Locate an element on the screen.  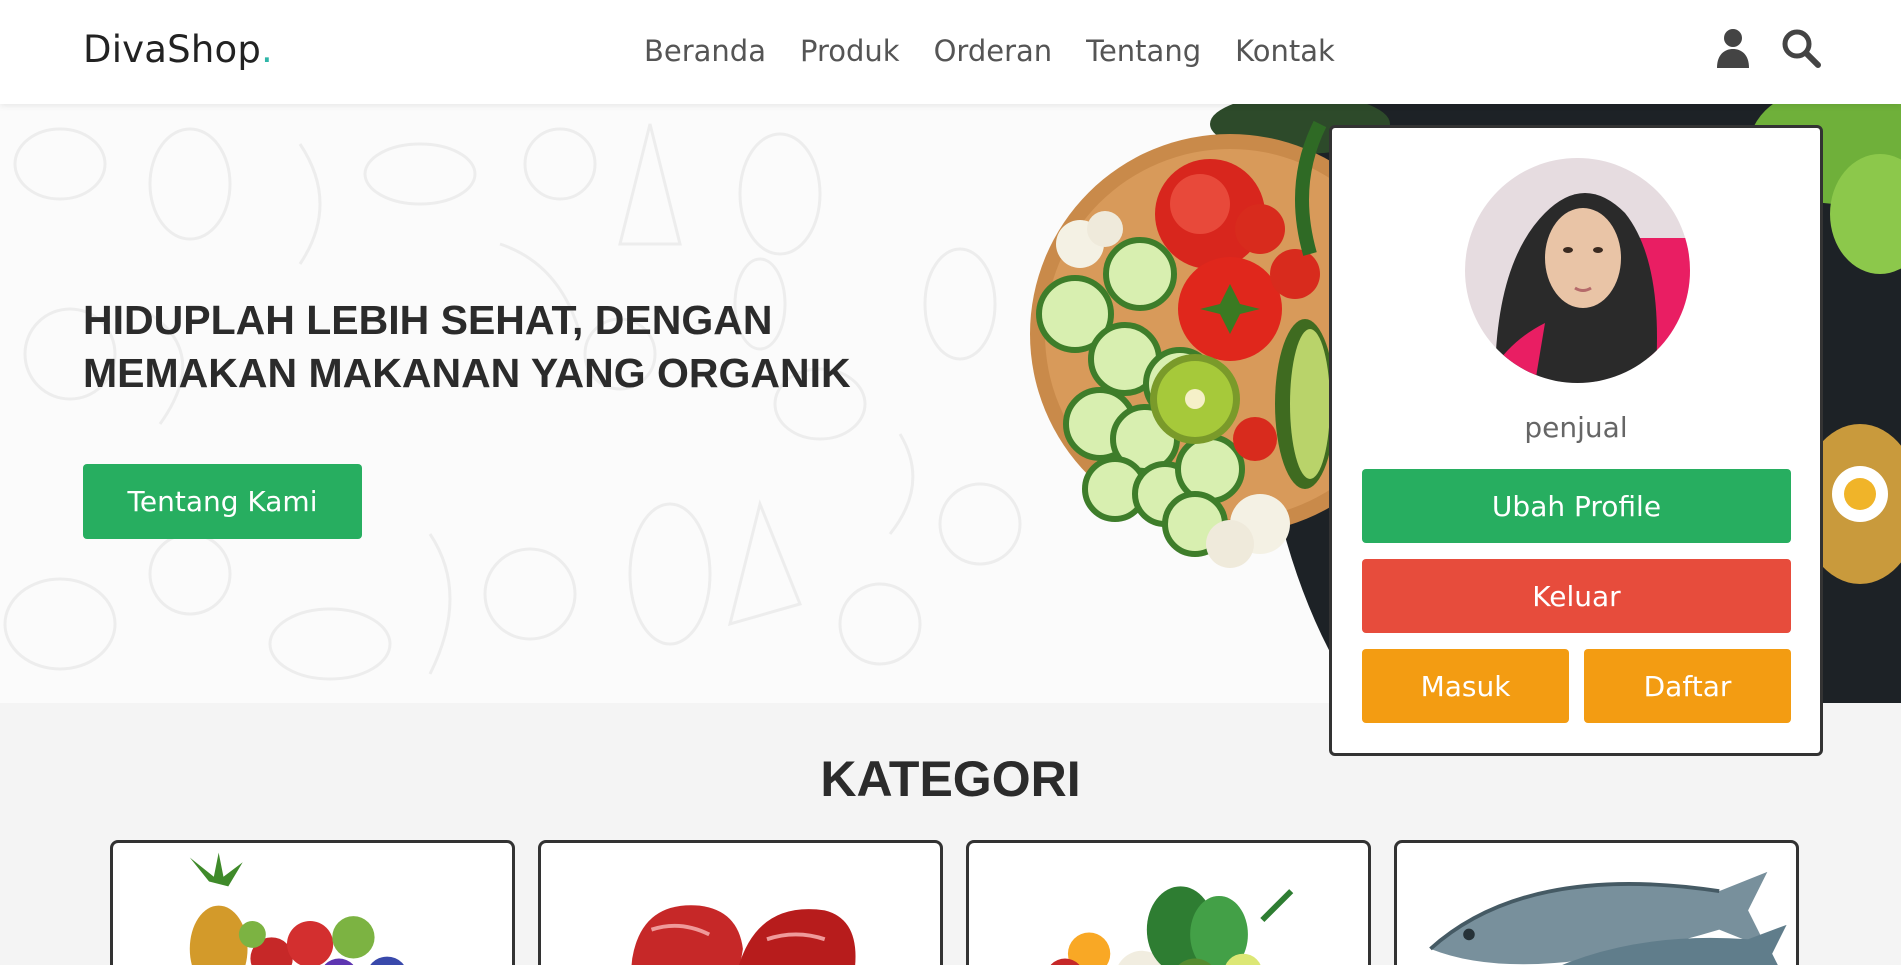
nav-link-kontak: Kontak is located at coordinates (1285, 51).